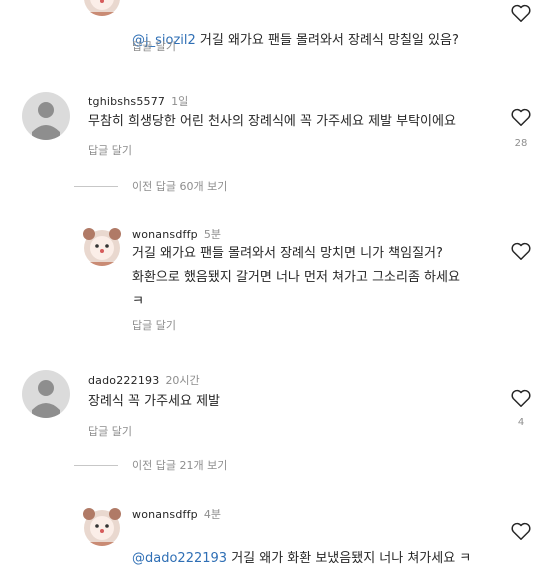 This screenshot has height=571, width=560. I want to click on comment-4: dado222193 20시간 장례식 꼭 가주세요 제발 답글 달기 4, so click(280, 400).